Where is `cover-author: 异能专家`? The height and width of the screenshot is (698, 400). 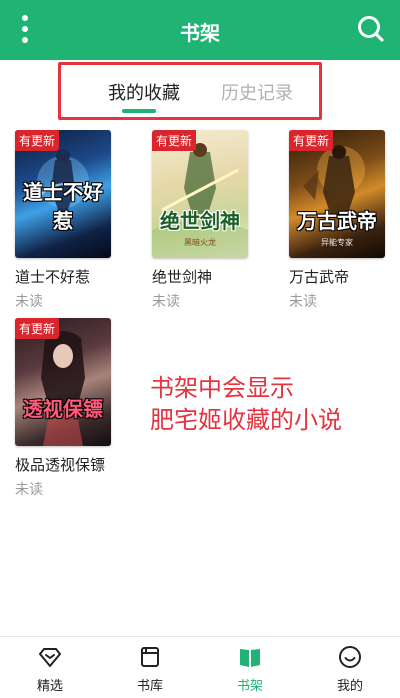 cover-author: 异能专家 is located at coordinates (337, 242).